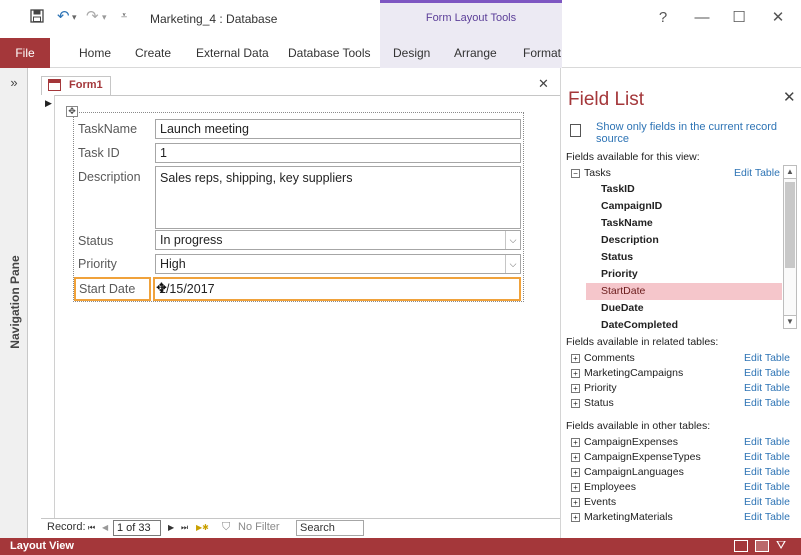  What do you see at coordinates (739, 18) in the screenshot?
I see `maximize-button: ☐` at bounding box center [739, 18].